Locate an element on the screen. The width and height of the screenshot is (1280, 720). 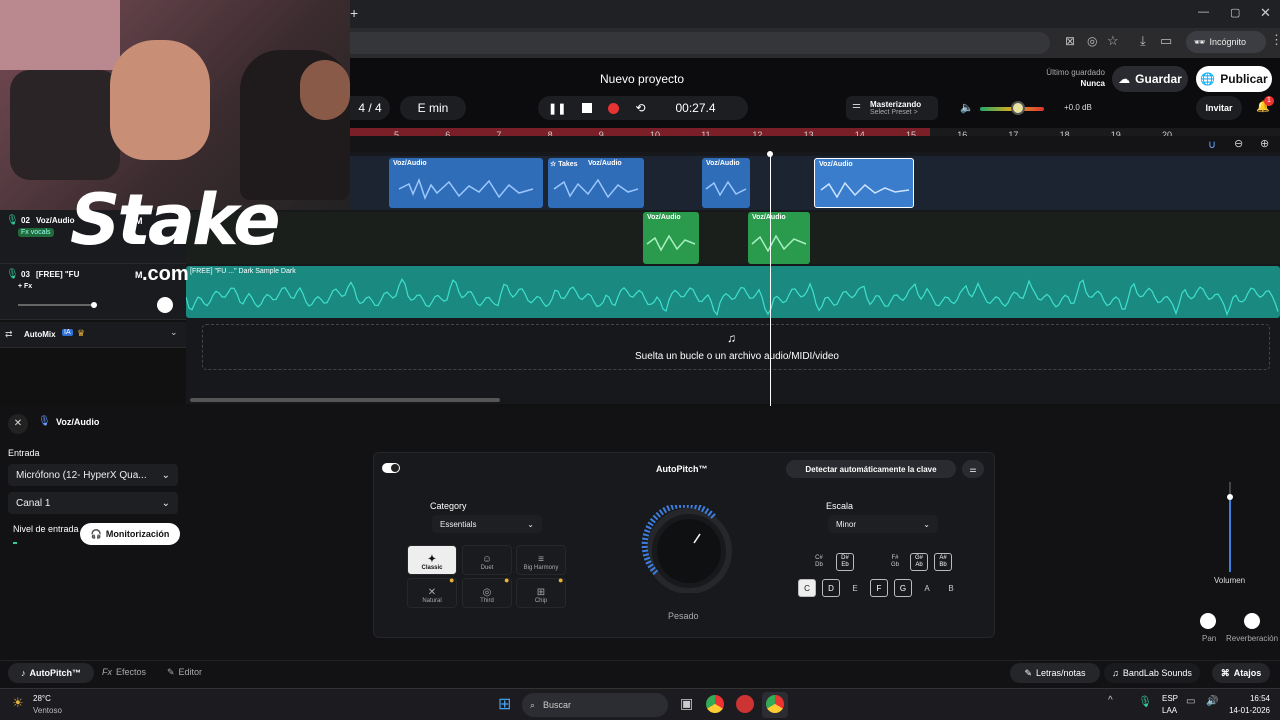
close-window-icon: ✕ is located at coordinates (1265, 13).